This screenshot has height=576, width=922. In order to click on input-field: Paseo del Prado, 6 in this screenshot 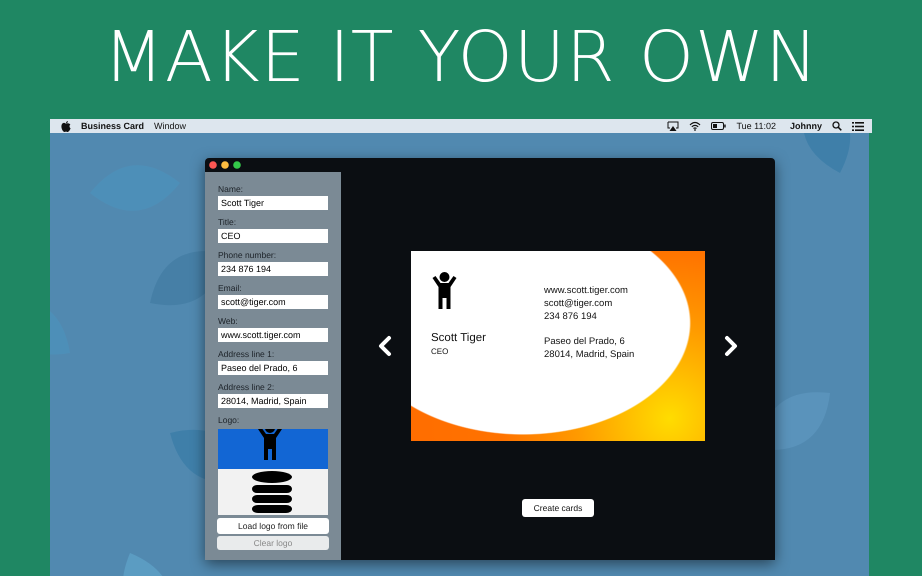, I will do `click(273, 368)`.